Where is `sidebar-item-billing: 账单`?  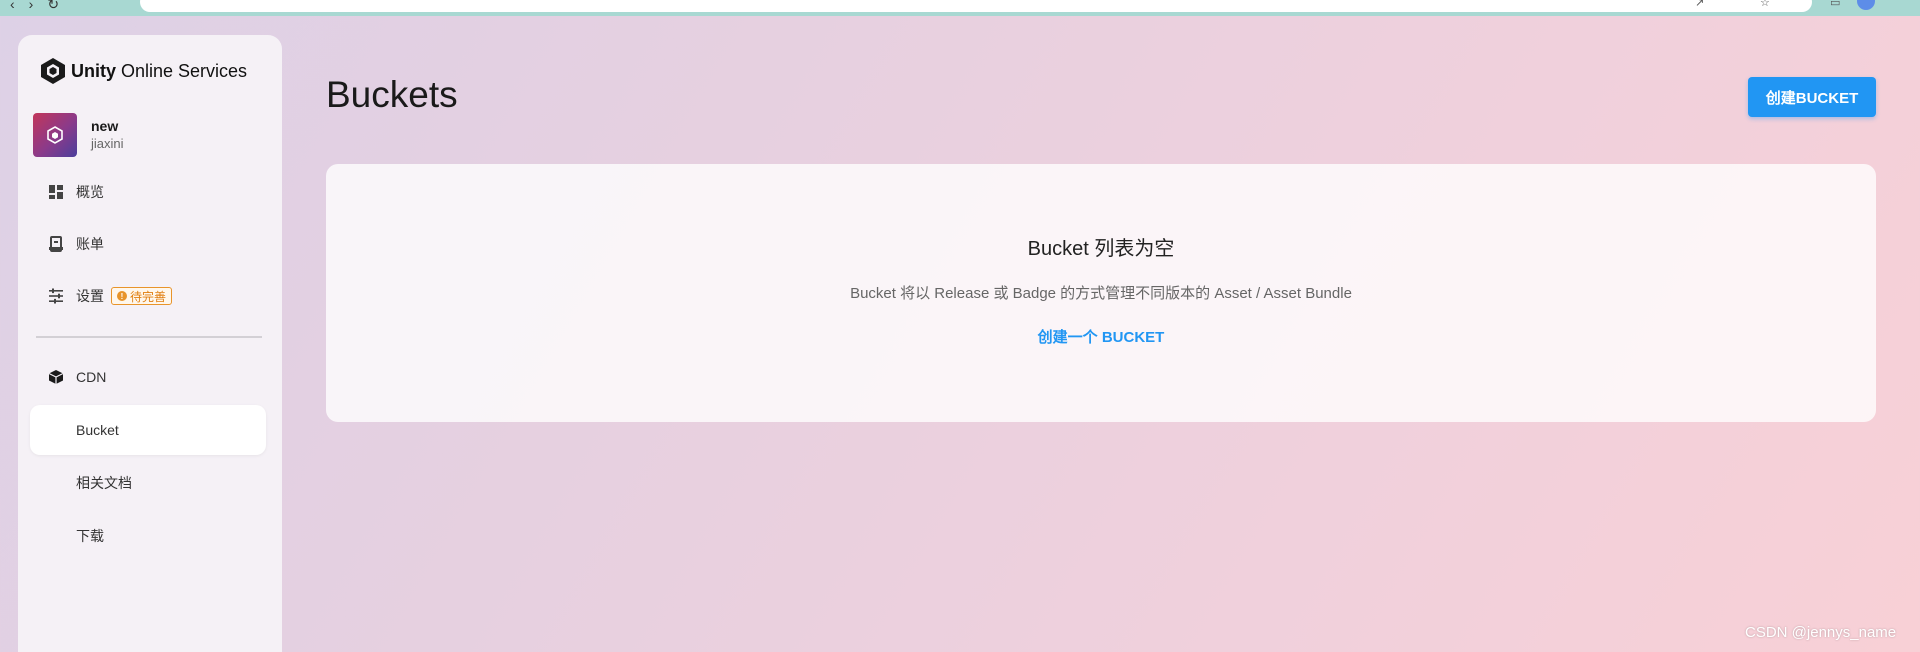
sidebar-item-billing: 账单 is located at coordinates (148, 244).